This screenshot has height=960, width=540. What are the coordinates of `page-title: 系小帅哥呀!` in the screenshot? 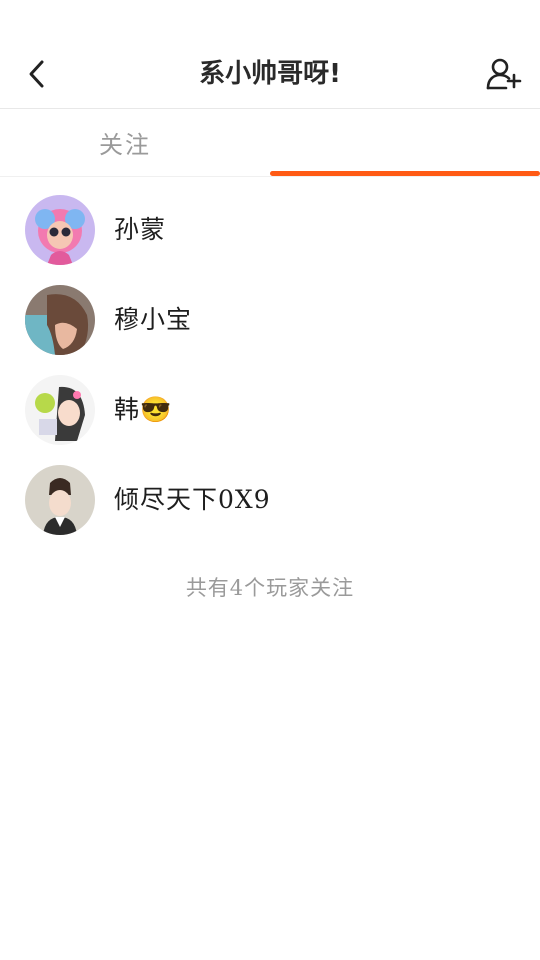 It's located at (270, 74).